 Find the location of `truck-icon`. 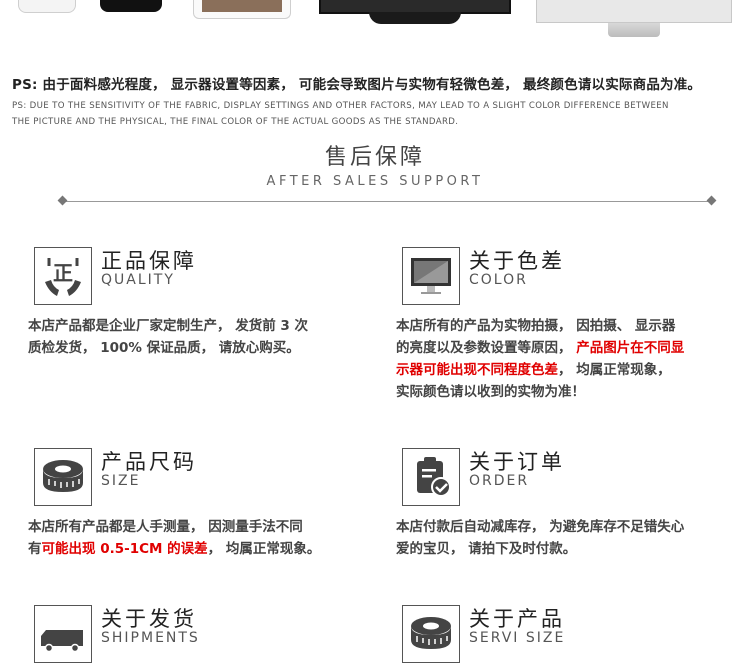

truck-icon is located at coordinates (63, 634).